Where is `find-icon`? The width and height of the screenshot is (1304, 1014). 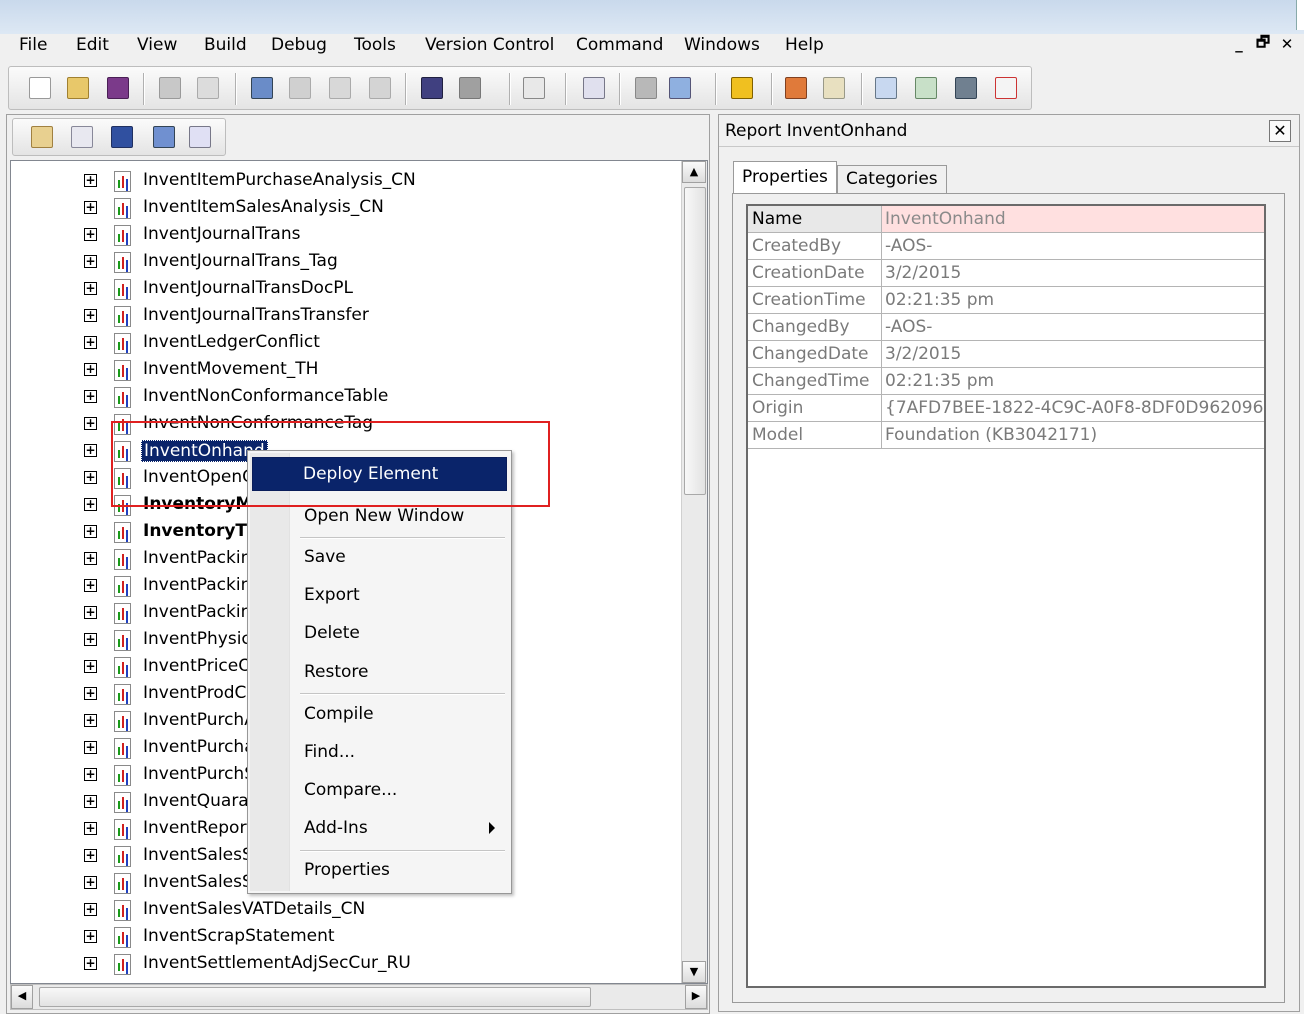
find-icon is located at coordinates (432, 88).